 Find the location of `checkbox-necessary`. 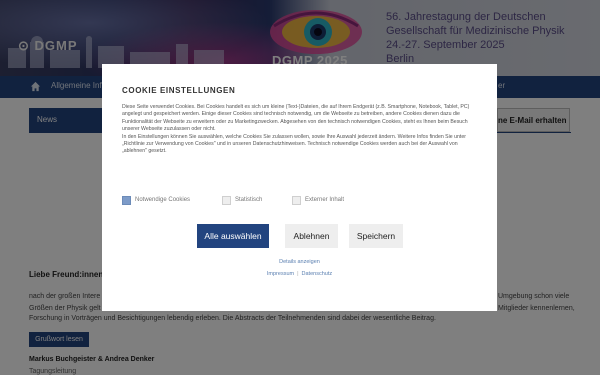

checkbox-necessary is located at coordinates (126, 200).